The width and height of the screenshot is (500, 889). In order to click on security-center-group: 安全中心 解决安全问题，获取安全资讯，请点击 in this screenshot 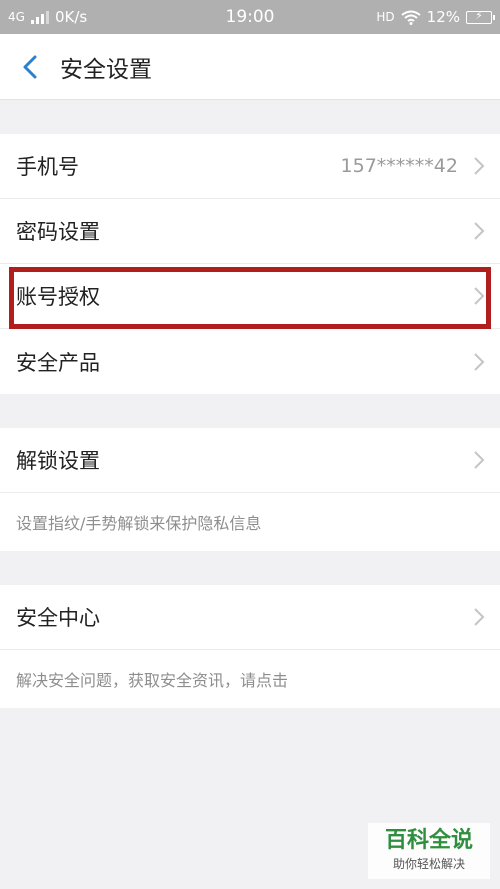, I will do `click(250, 646)`.